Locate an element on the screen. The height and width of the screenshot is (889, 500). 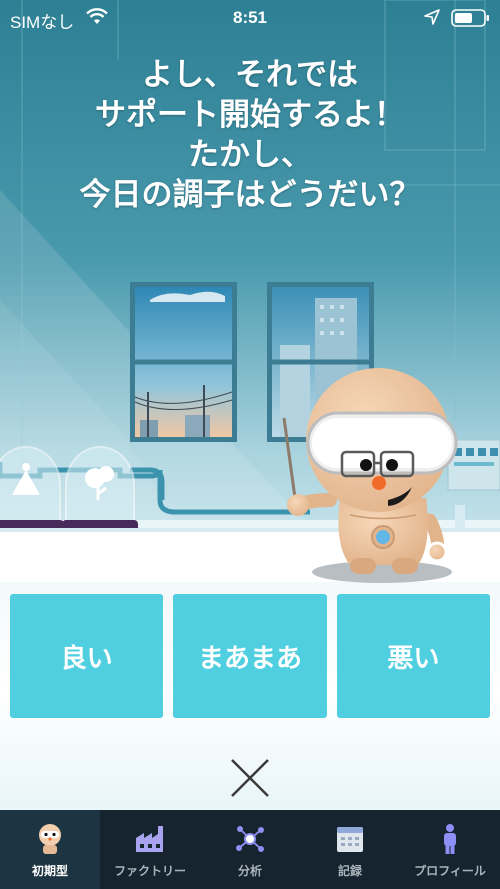
mood-good-button: 良い is located at coordinates (87, 656).